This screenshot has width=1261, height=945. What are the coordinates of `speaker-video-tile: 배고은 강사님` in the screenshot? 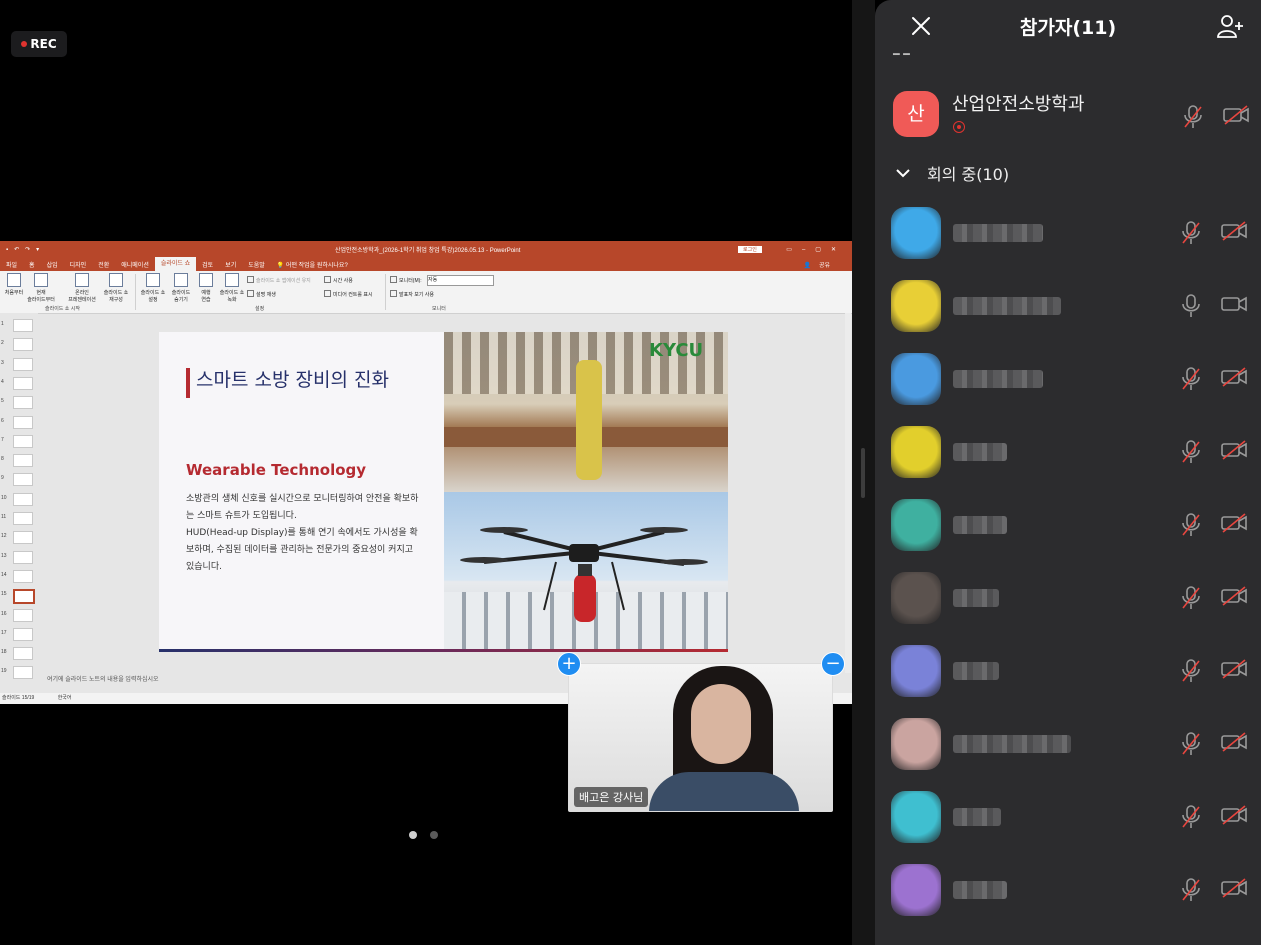 It's located at (700, 737).